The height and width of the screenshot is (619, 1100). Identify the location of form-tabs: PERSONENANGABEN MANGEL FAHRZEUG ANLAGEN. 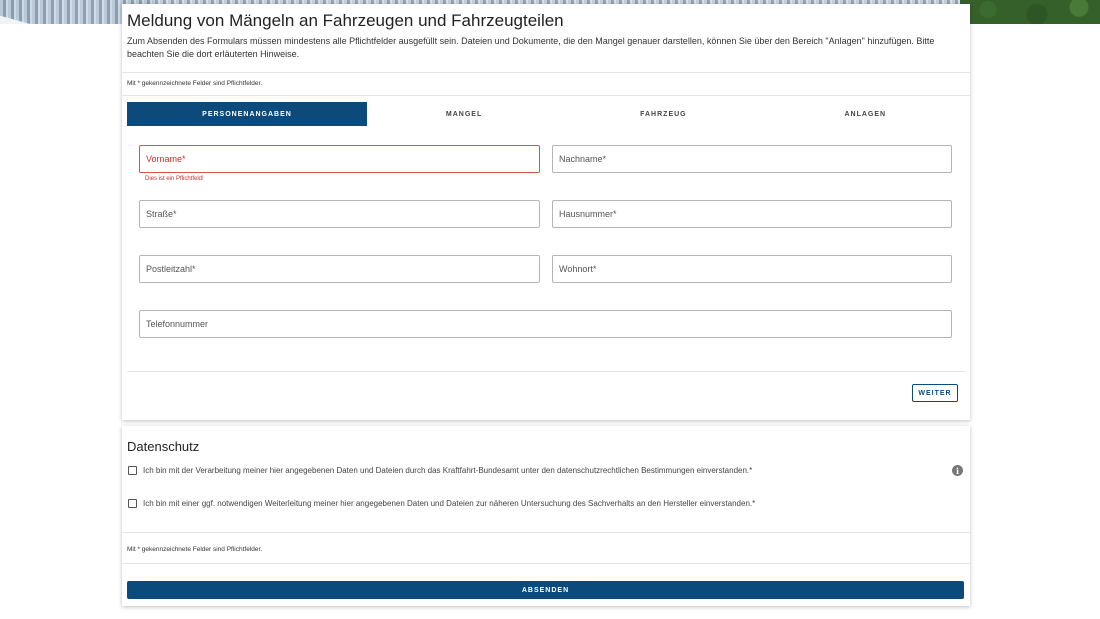
(546, 114).